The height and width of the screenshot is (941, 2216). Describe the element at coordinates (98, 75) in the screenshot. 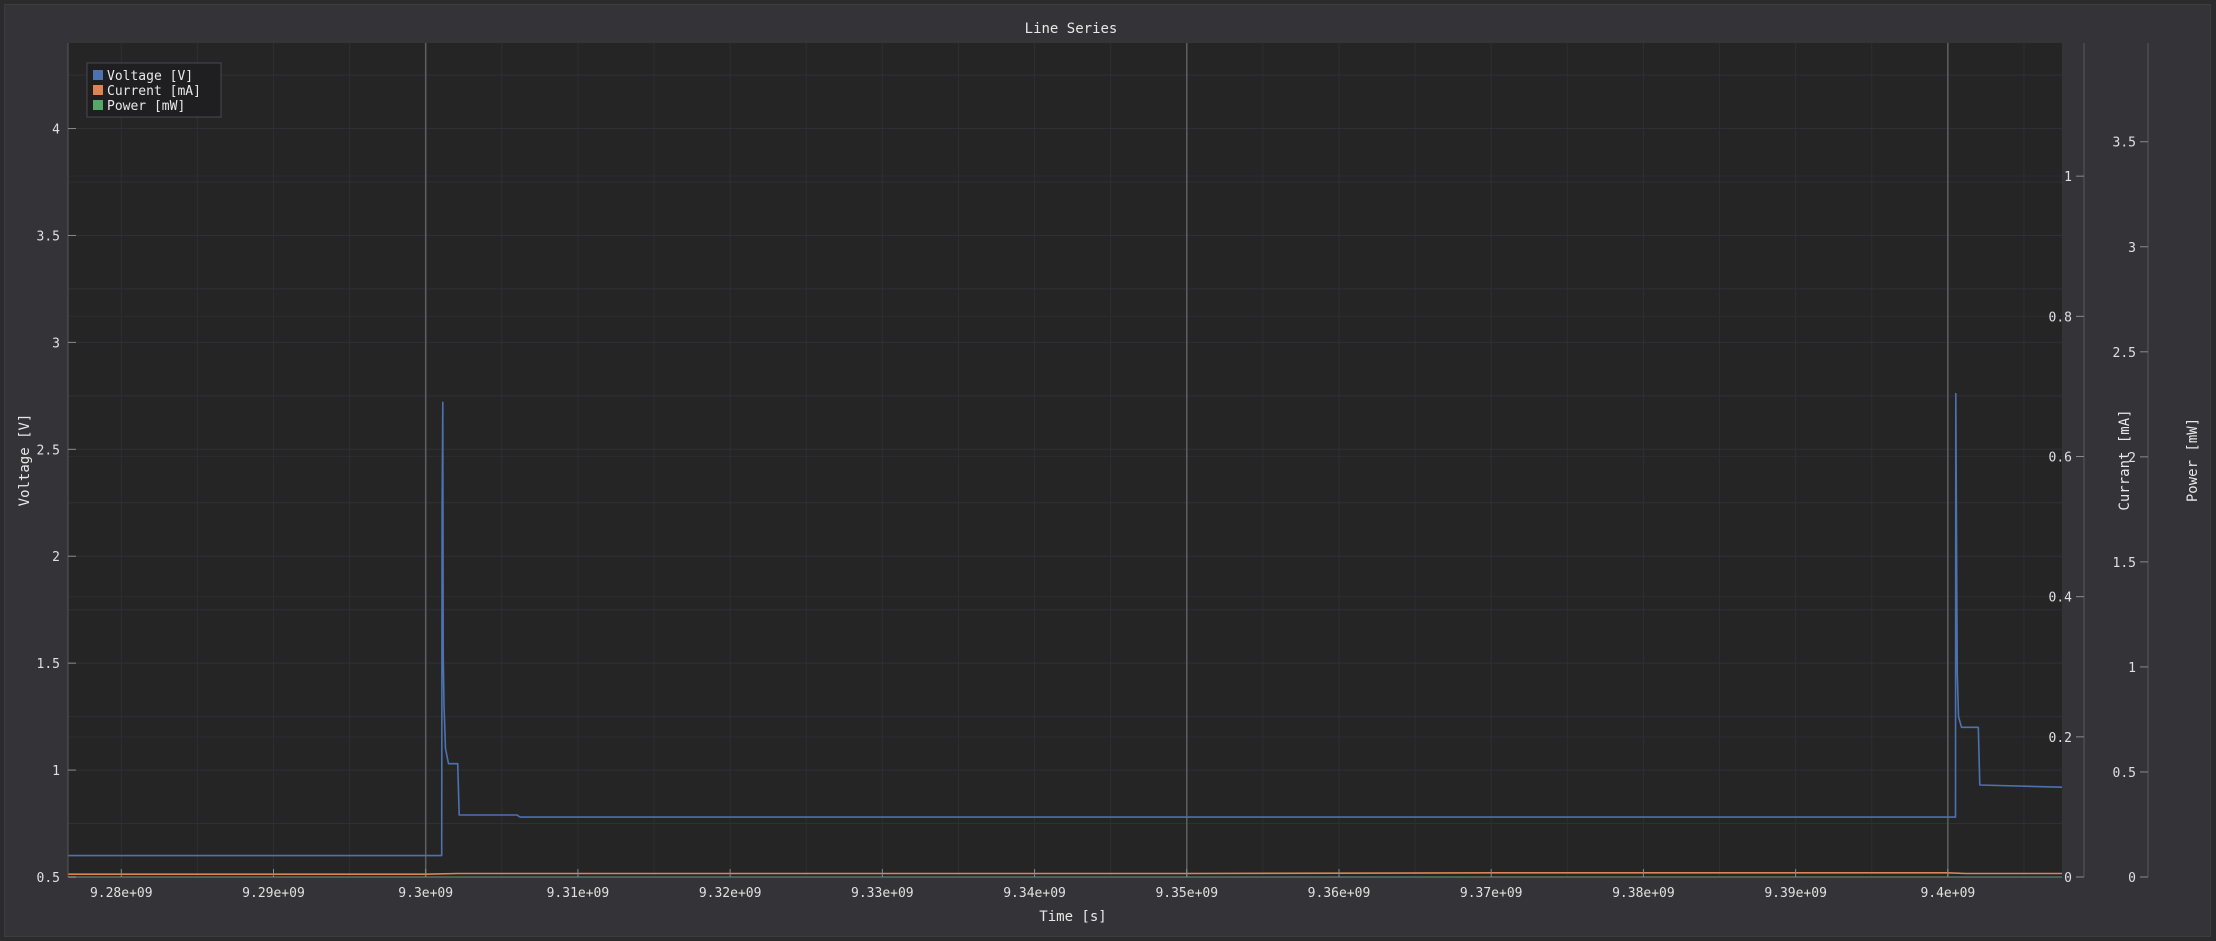

I see `legend-swatch-voltage` at that location.